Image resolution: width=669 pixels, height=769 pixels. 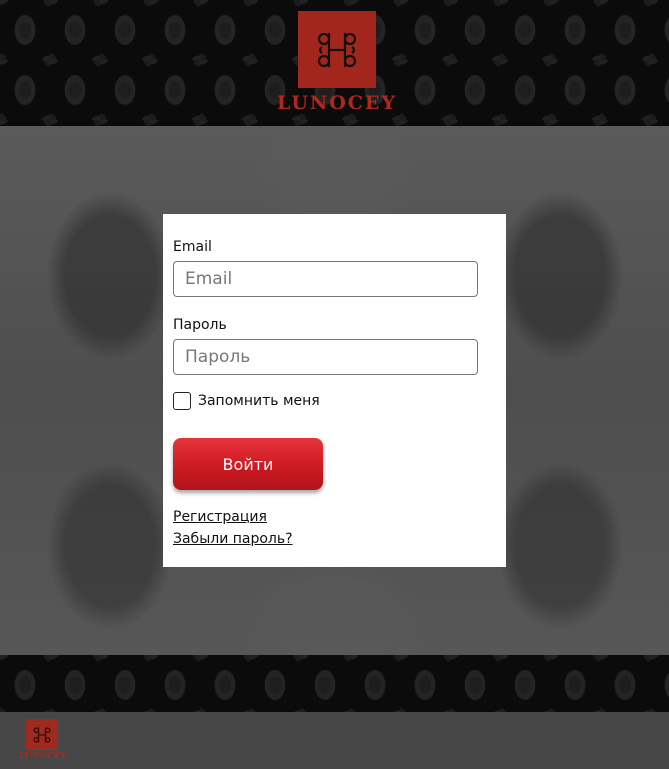 What do you see at coordinates (337, 49) in the screenshot?
I see `logo-icon` at bounding box center [337, 49].